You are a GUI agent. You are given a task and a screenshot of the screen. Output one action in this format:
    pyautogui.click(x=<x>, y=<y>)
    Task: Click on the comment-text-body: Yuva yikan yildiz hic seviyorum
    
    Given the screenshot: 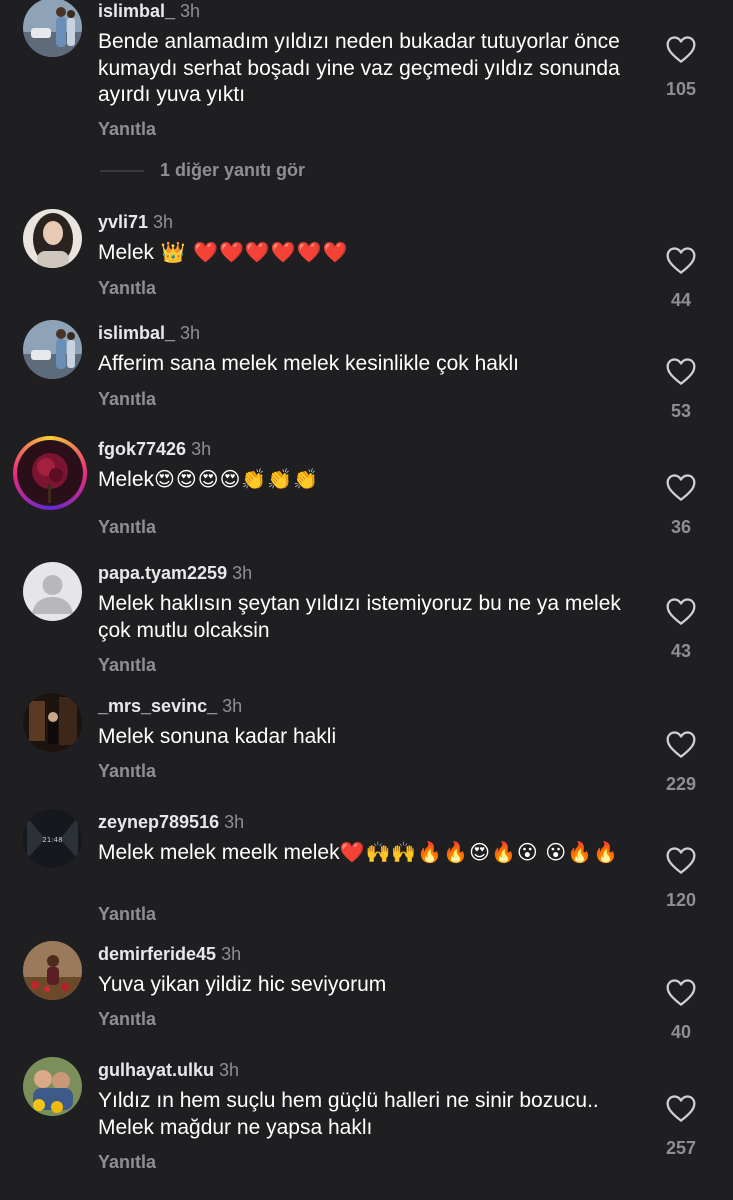 What is the action you would take?
    pyautogui.click(x=242, y=984)
    